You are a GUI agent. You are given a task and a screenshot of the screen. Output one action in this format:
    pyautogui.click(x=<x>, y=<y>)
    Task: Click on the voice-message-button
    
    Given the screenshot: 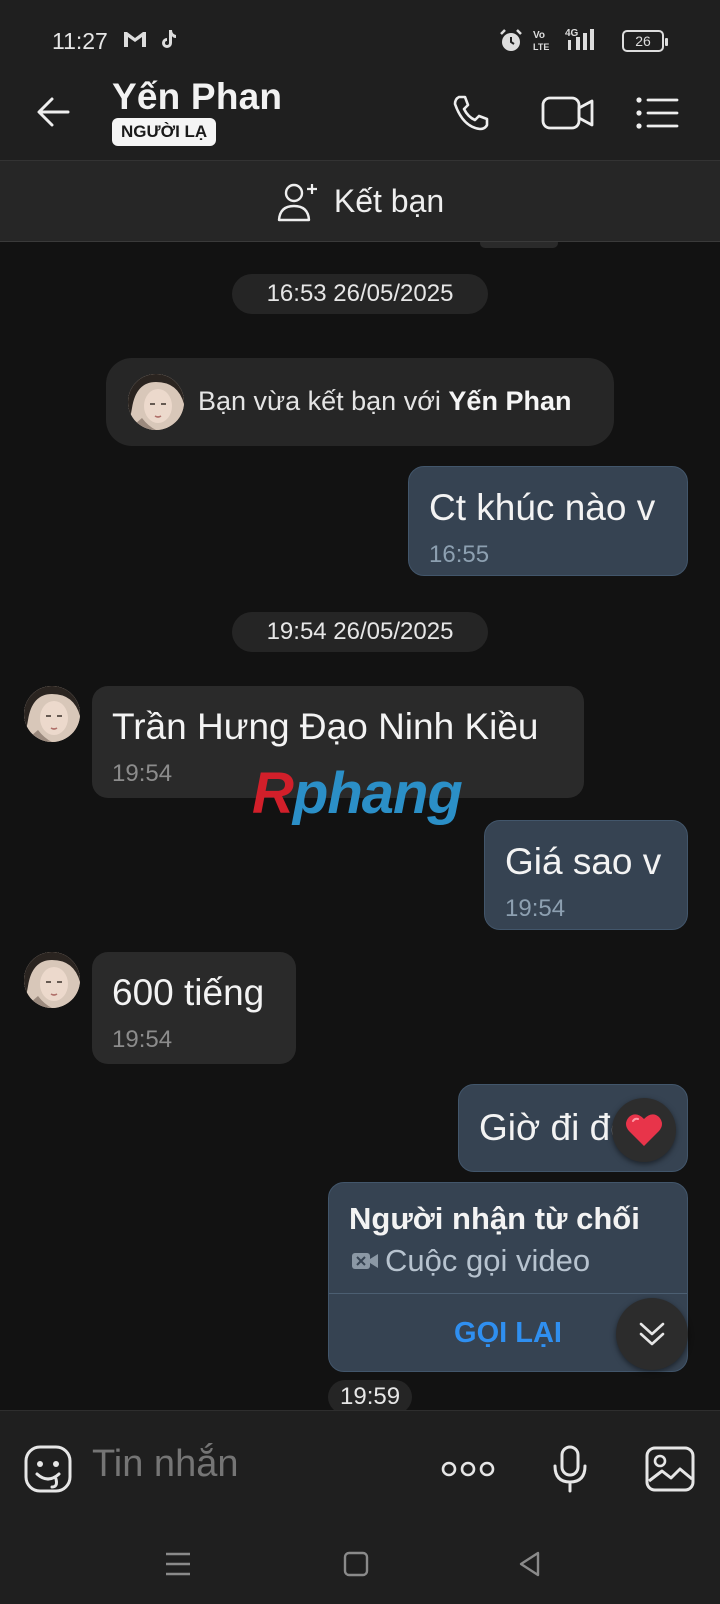 What is the action you would take?
    pyautogui.click(x=570, y=1469)
    